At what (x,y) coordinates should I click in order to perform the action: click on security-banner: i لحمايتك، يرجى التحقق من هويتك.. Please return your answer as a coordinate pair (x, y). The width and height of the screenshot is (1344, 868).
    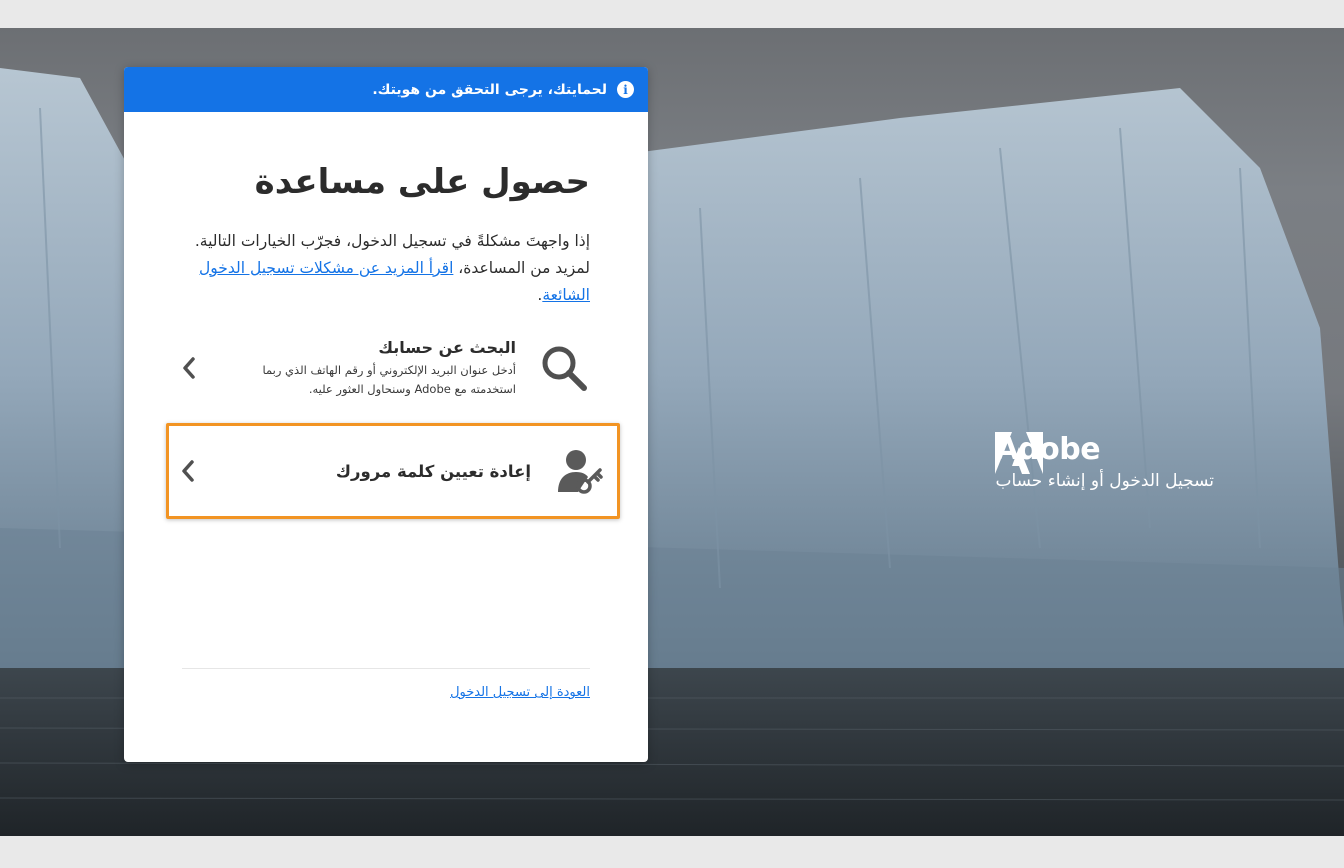
    Looking at the image, I should click on (386, 89).